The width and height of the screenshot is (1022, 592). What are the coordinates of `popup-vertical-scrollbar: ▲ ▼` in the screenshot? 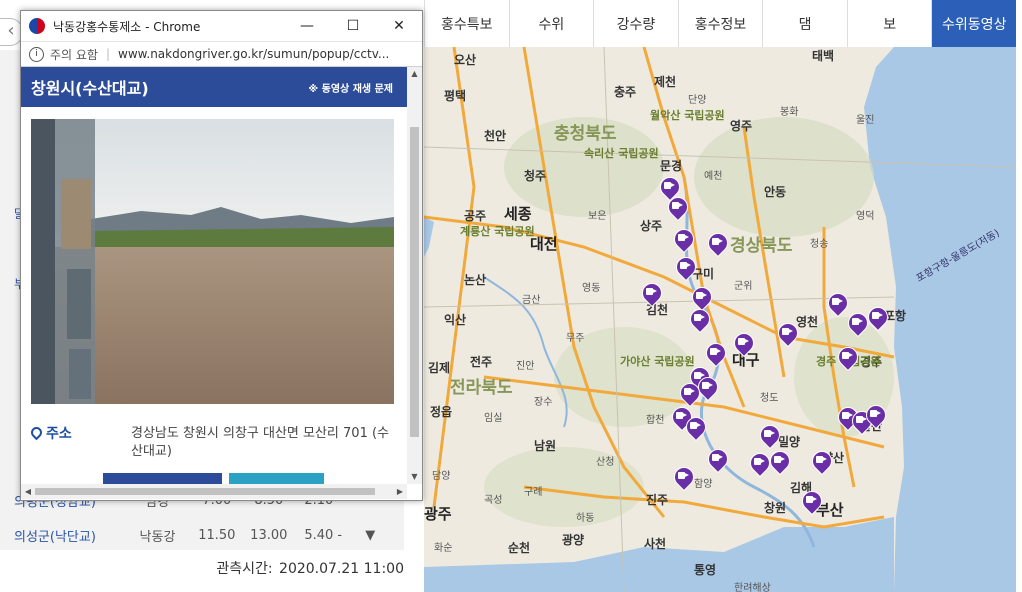 It's located at (414, 275).